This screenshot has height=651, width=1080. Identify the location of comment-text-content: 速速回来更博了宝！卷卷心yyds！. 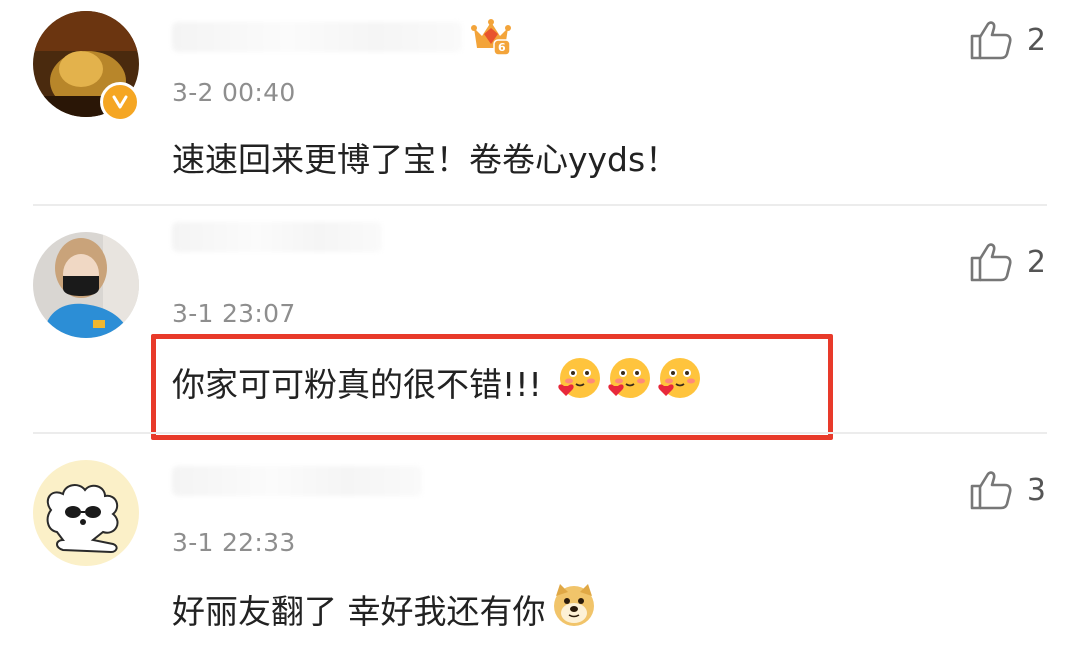
(425, 159).